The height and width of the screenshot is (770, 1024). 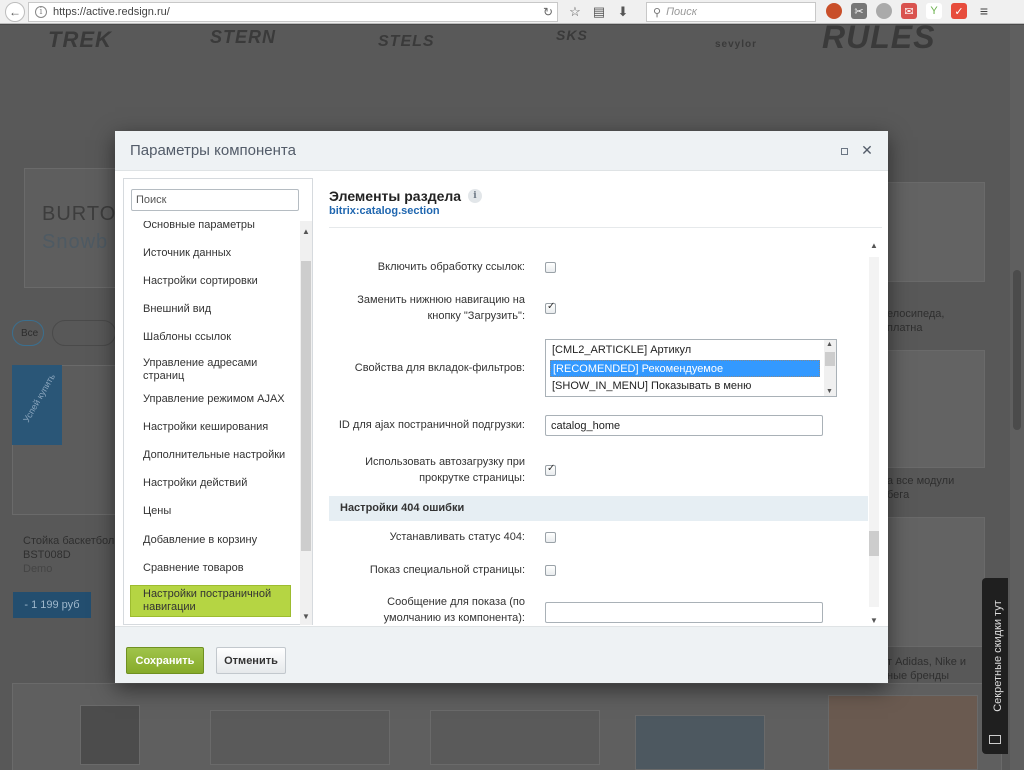 What do you see at coordinates (211, 226) in the screenshot?
I see `nav-item-basic: Основные параметры` at bounding box center [211, 226].